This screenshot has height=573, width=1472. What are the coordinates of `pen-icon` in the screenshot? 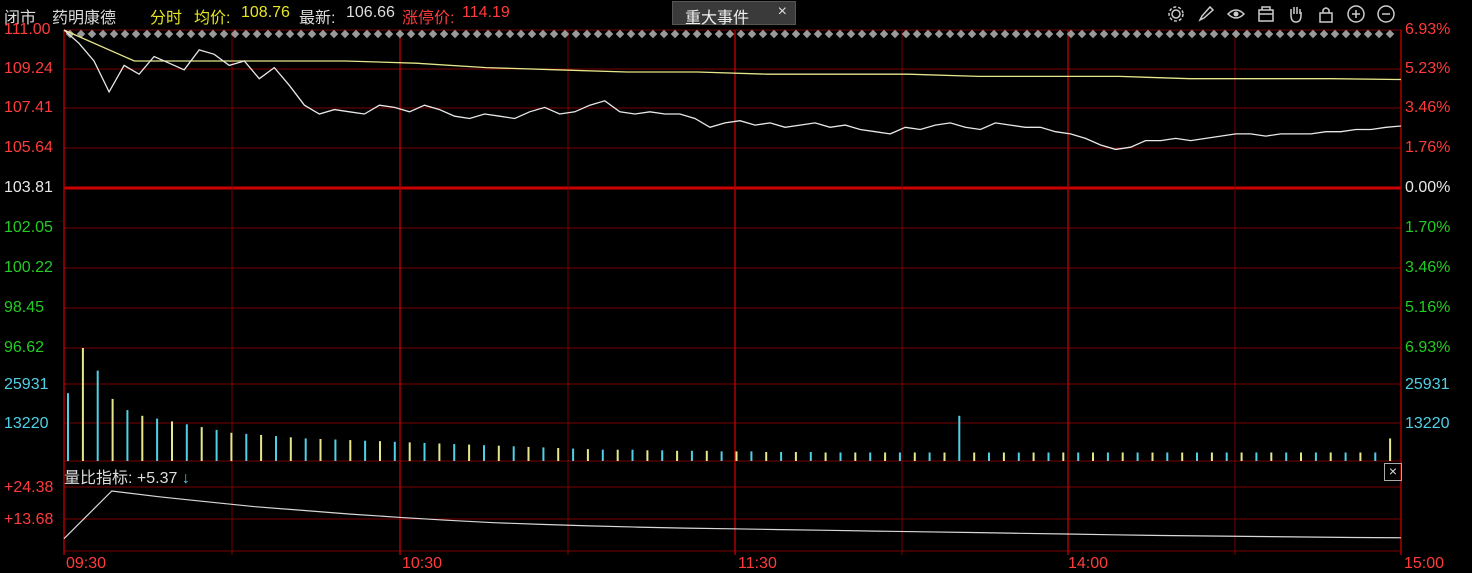 It's located at (1206, 14).